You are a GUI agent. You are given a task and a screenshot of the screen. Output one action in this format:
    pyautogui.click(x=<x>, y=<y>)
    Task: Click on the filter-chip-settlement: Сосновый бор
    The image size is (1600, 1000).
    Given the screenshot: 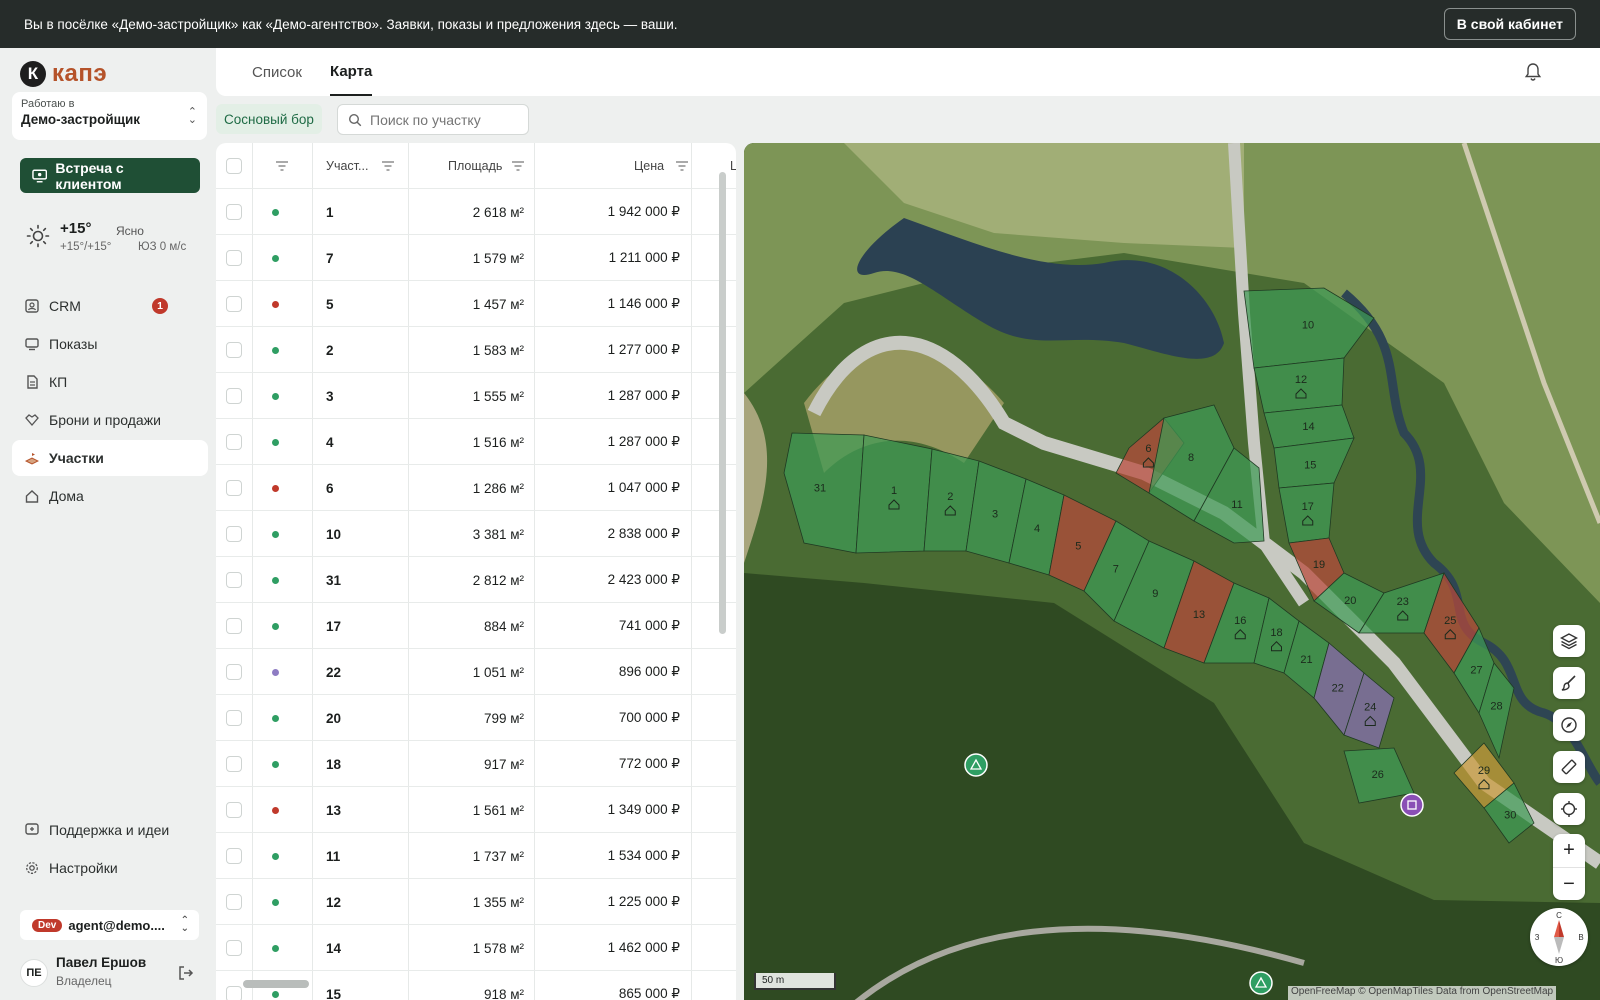 What is the action you would take?
    pyautogui.click(x=269, y=119)
    